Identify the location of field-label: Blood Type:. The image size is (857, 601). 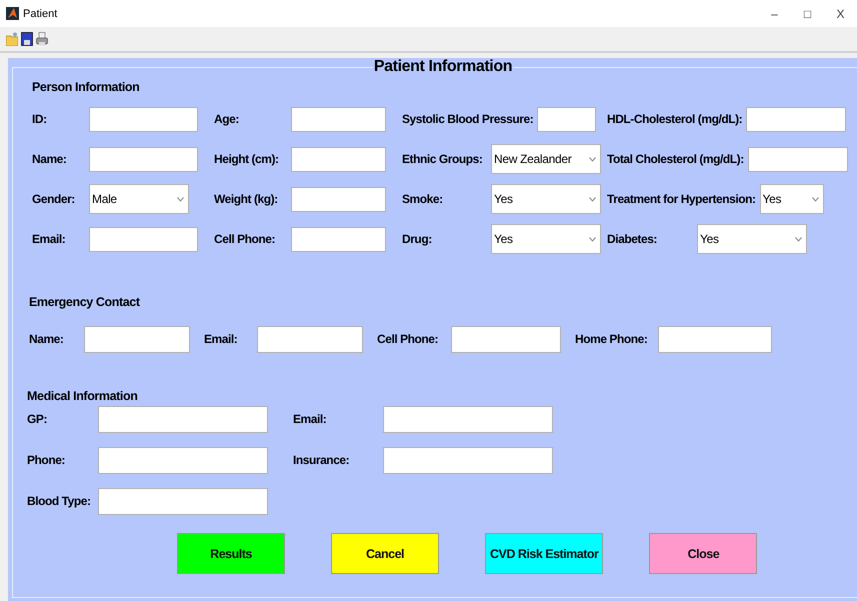
(59, 501).